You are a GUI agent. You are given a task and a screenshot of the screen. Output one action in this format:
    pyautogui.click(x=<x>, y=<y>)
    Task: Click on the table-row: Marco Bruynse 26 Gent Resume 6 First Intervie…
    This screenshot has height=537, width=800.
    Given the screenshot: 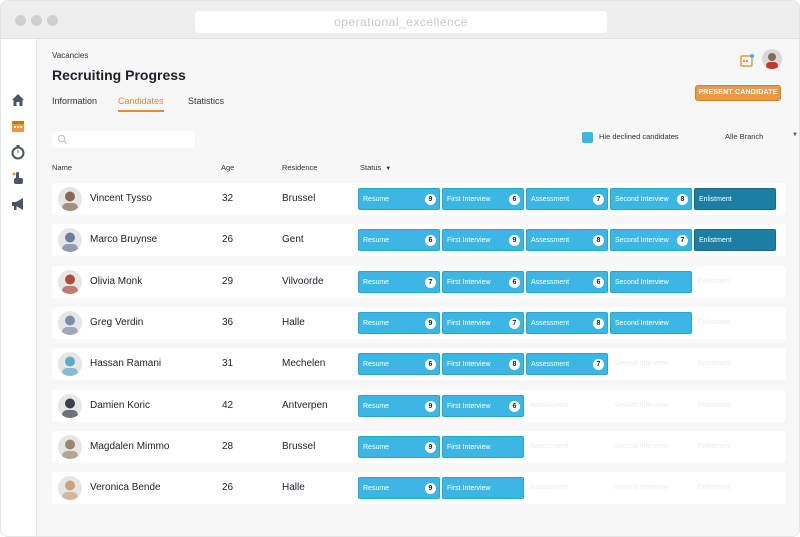 What is the action you would take?
    pyautogui.click(x=419, y=240)
    